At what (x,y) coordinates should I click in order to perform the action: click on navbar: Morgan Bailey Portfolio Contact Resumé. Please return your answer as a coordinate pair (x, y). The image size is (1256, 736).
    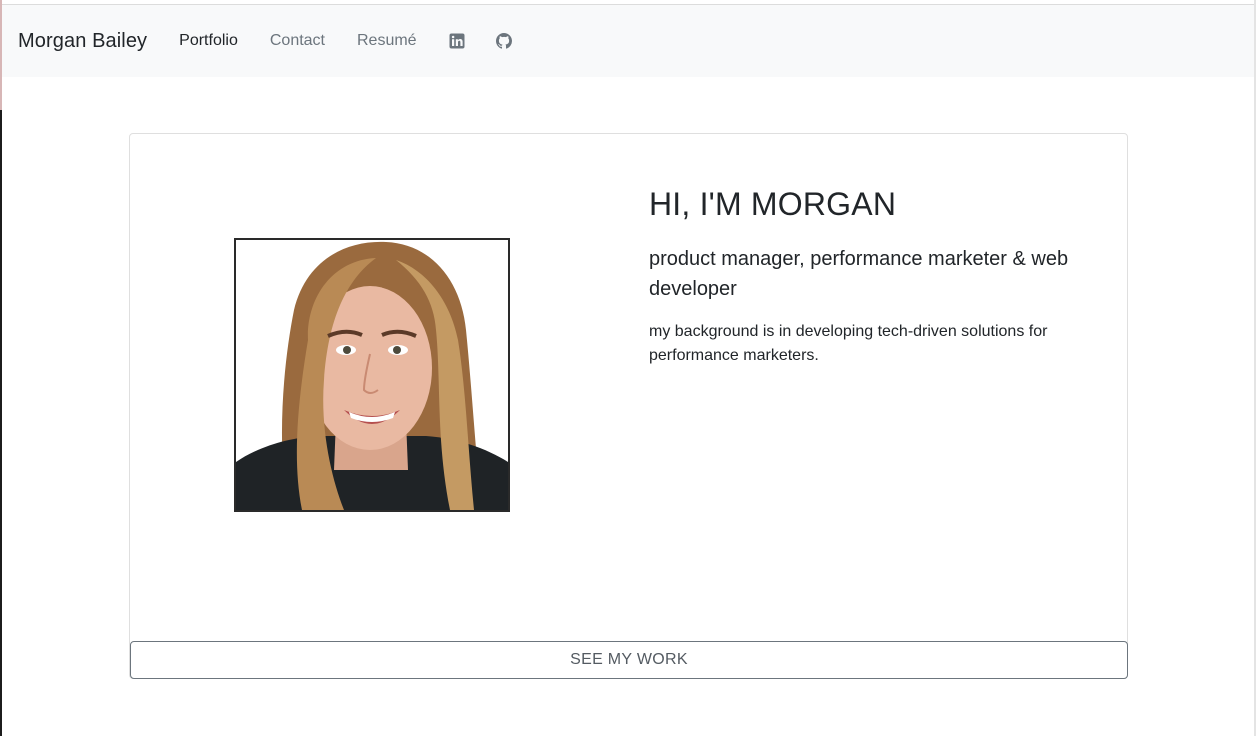
    Looking at the image, I should click on (628, 41).